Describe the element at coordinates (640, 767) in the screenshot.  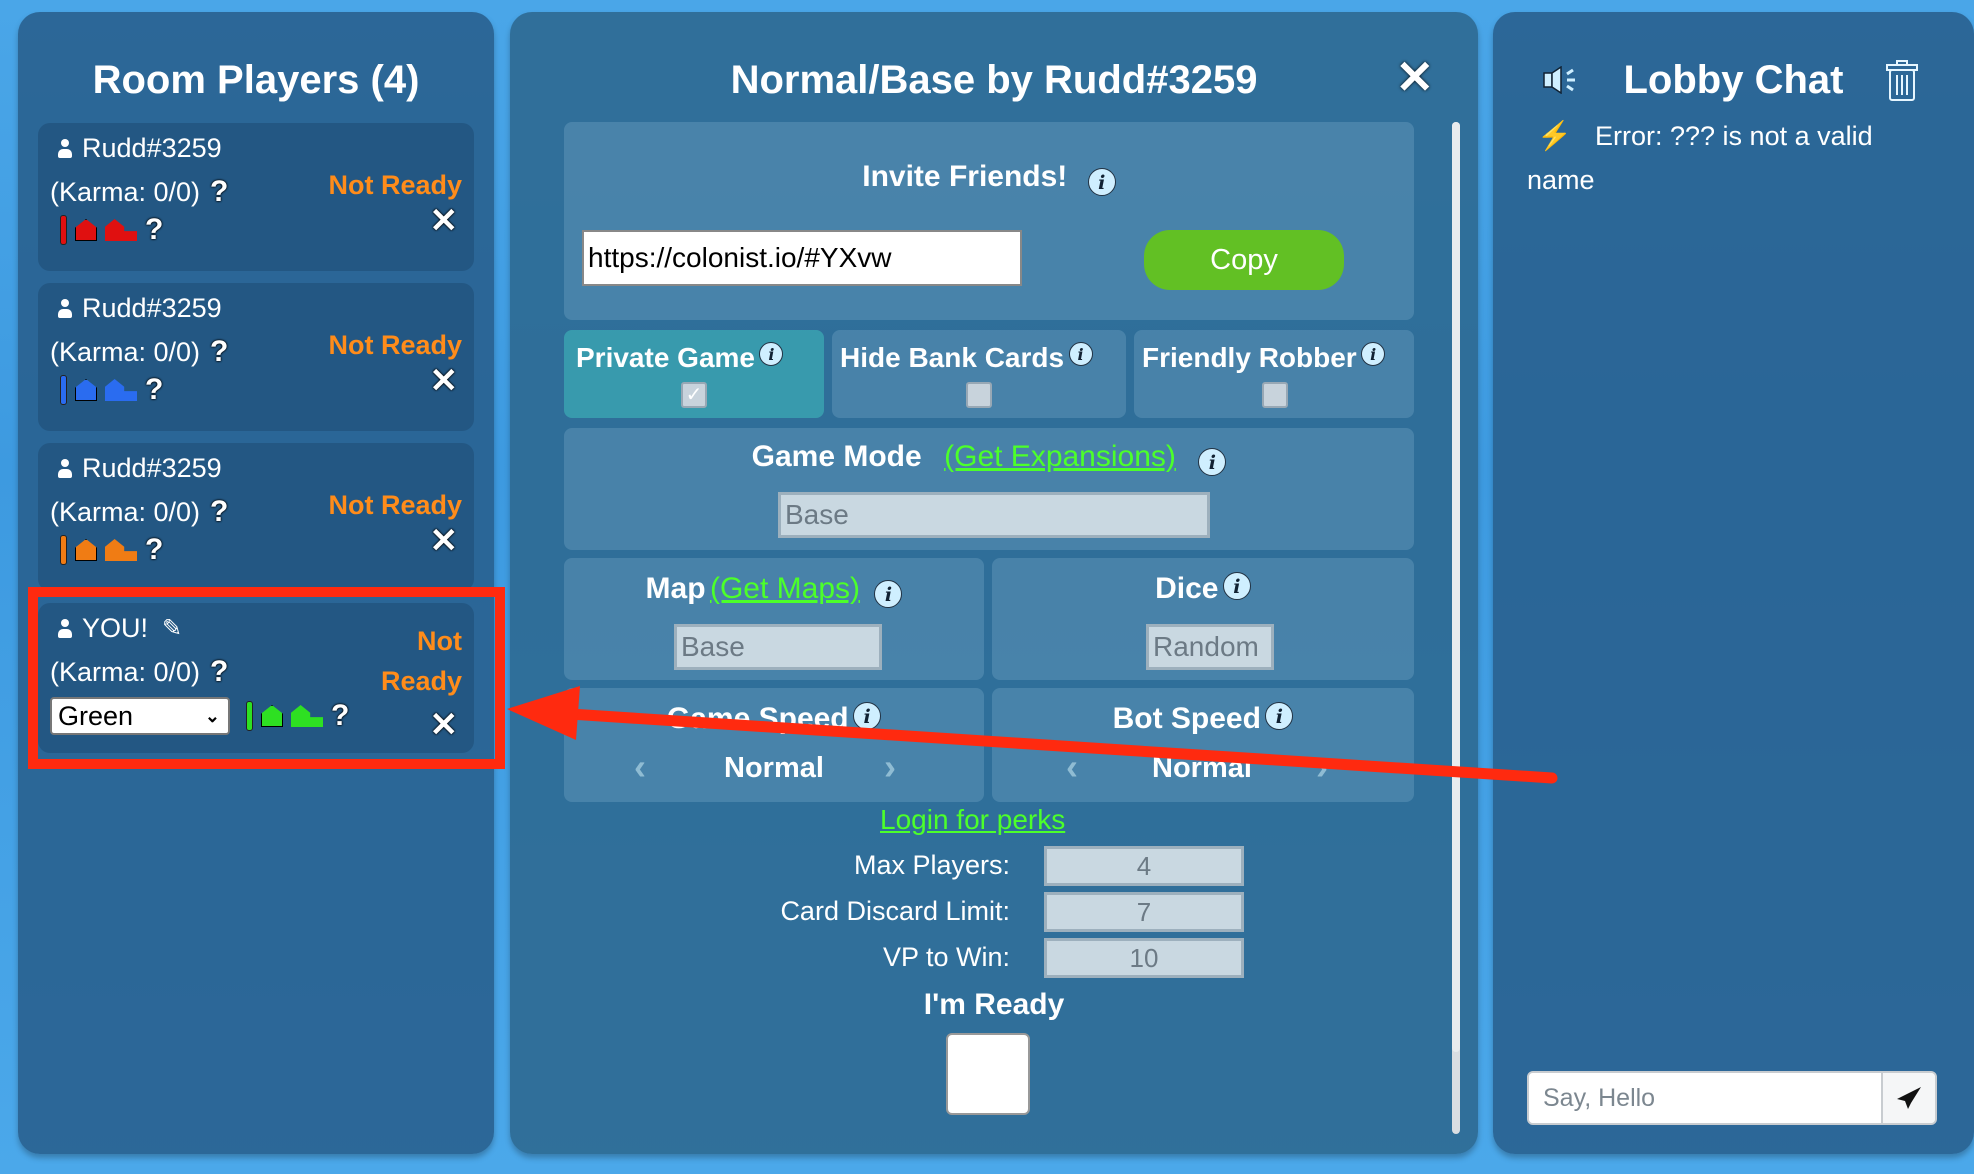
I see `game-speed-prev-arrow: ‹` at that location.